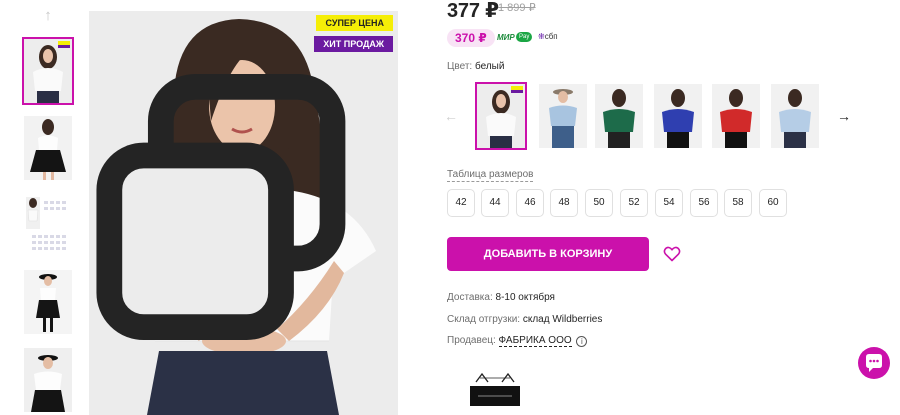 This screenshot has width=900, height=415. Describe the element at coordinates (506, 37) in the screenshot. I see `mir-pay-icon: МИР` at that location.